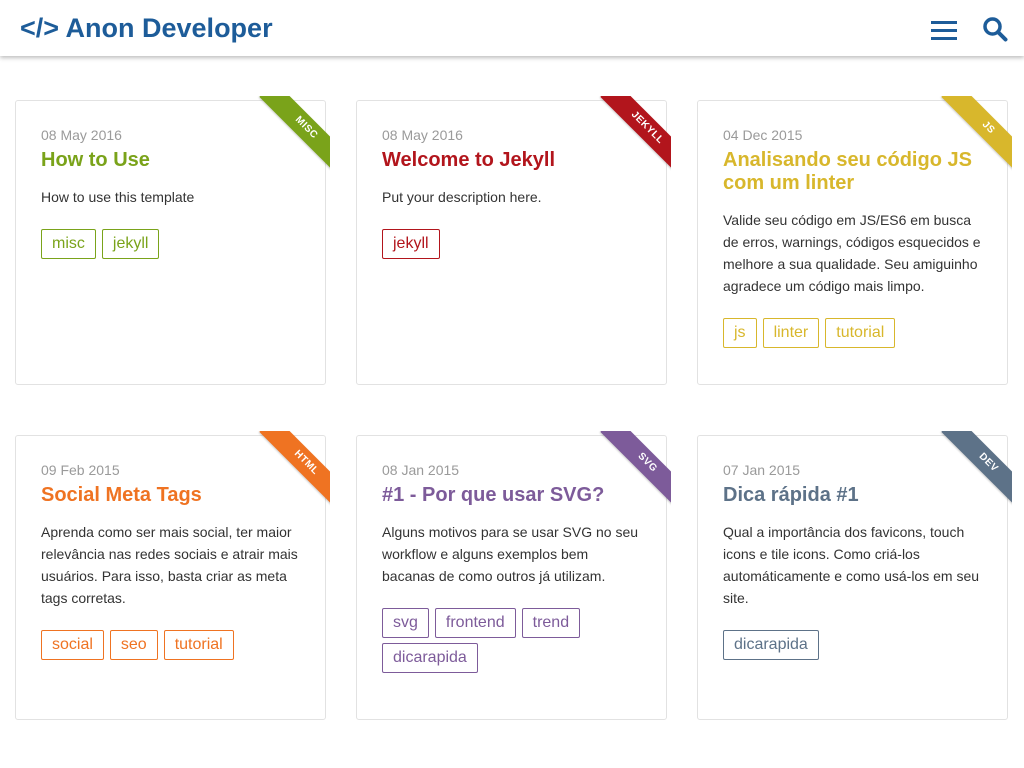  What do you see at coordinates (854, 172) in the screenshot?
I see `post-title-link: Analisando seu código JS com um linter` at bounding box center [854, 172].